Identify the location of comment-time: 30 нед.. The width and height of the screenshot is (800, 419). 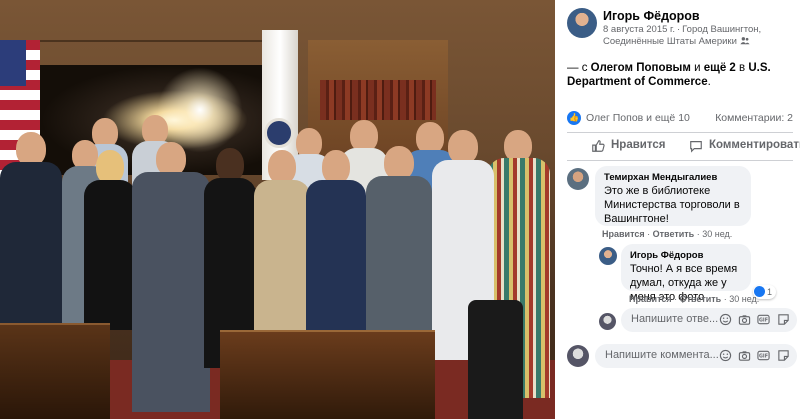
(717, 234).